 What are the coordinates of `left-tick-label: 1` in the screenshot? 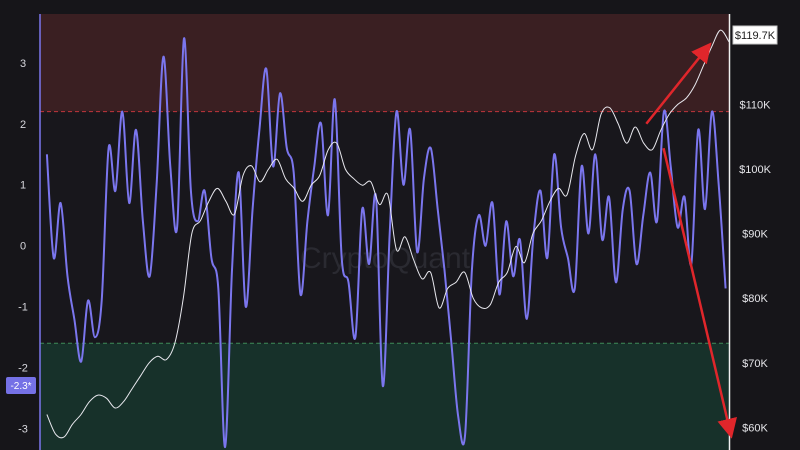 It's located at (23, 186).